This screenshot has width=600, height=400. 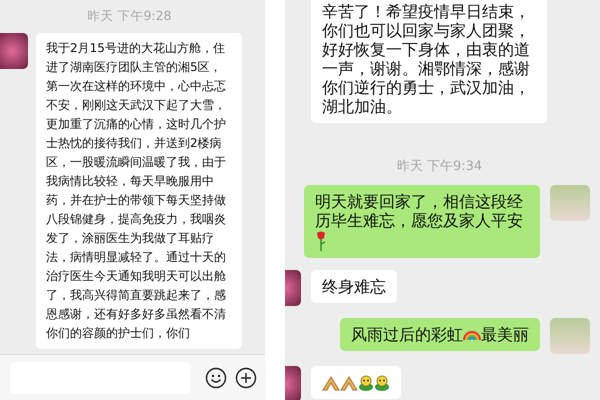 What do you see at coordinates (246, 377) in the screenshot?
I see `plus-icon` at bounding box center [246, 377].